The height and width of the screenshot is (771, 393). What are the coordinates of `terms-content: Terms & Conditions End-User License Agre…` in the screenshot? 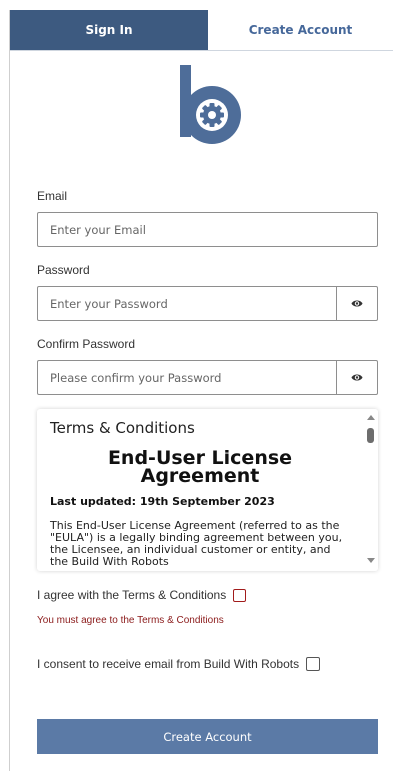 It's located at (200, 493).